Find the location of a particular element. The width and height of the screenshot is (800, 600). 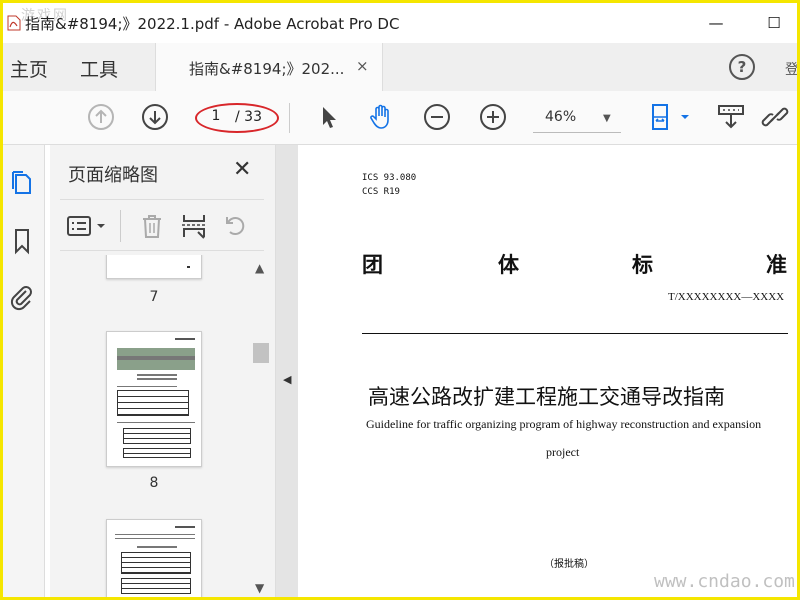

sign-in-partial: 登 is located at coordinates (791, 69).